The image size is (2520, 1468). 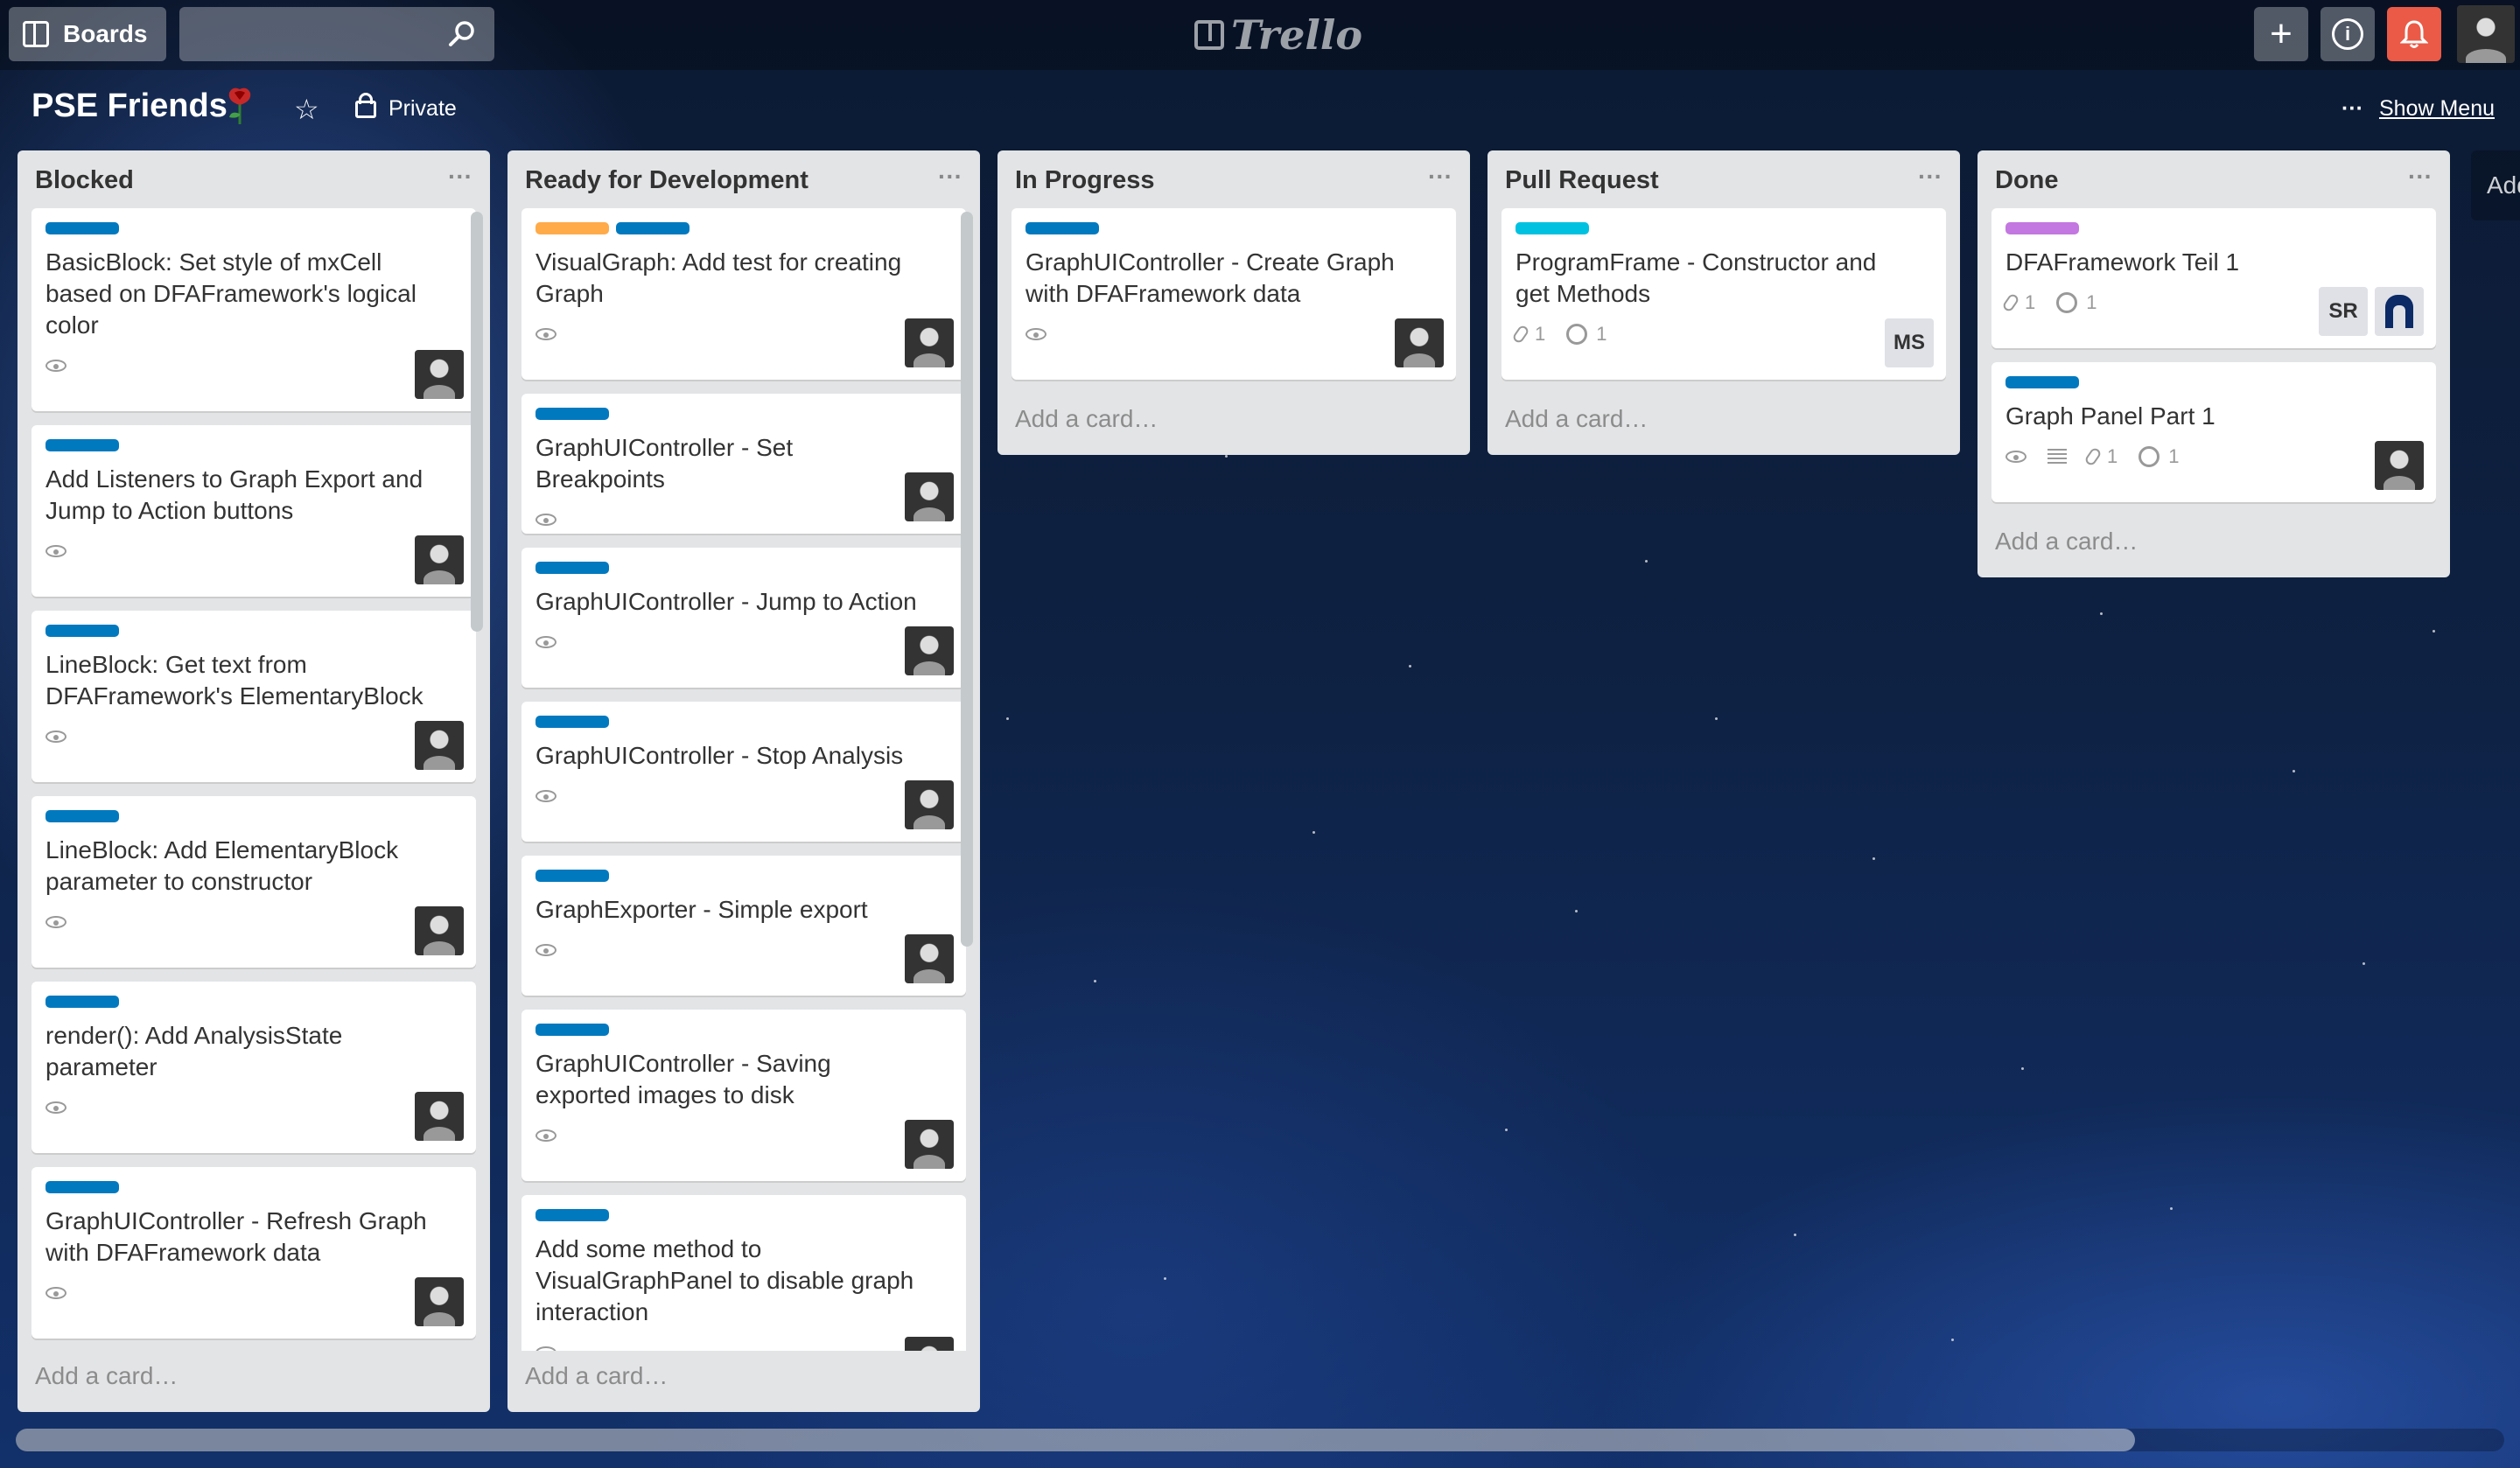 I want to click on horizontal-scrollbar-thumb, so click(x=1075, y=1440).